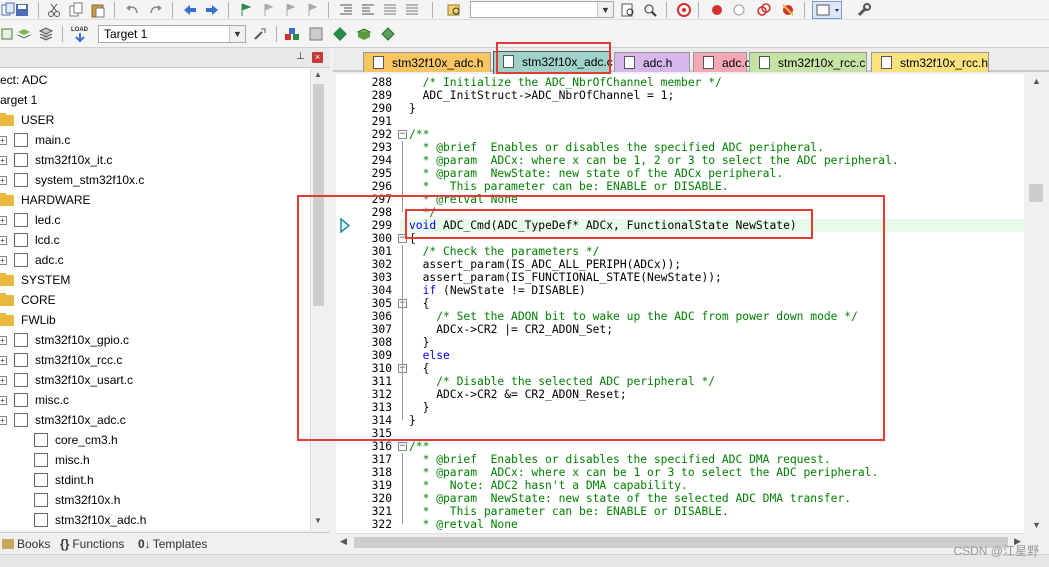  I want to click on file-tab: stm32f10x_adc.h, so click(427, 62).